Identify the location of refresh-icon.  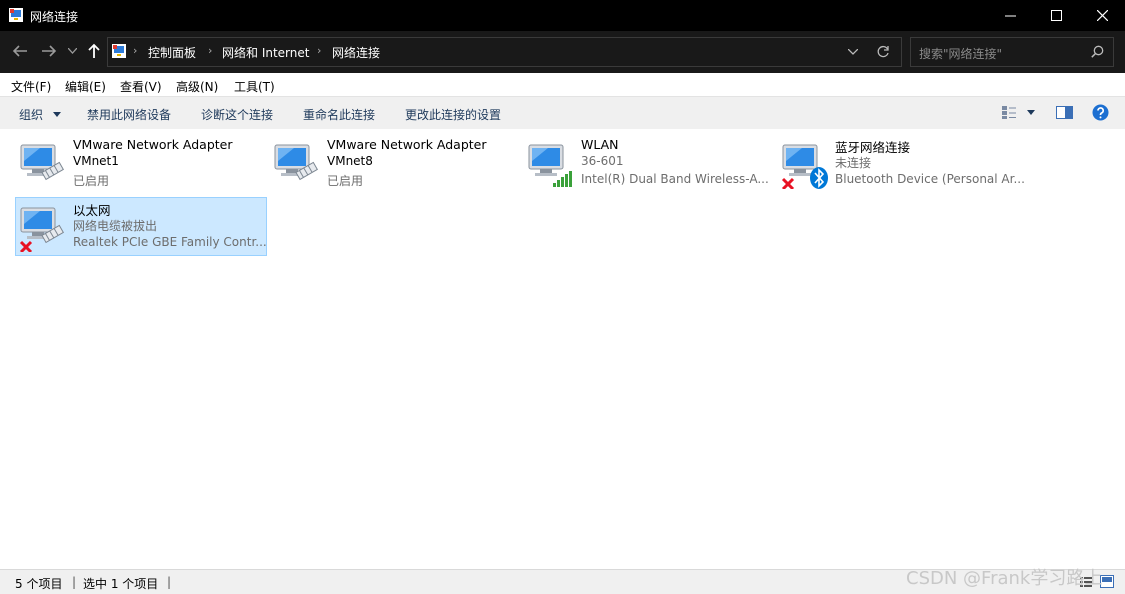
(883, 52).